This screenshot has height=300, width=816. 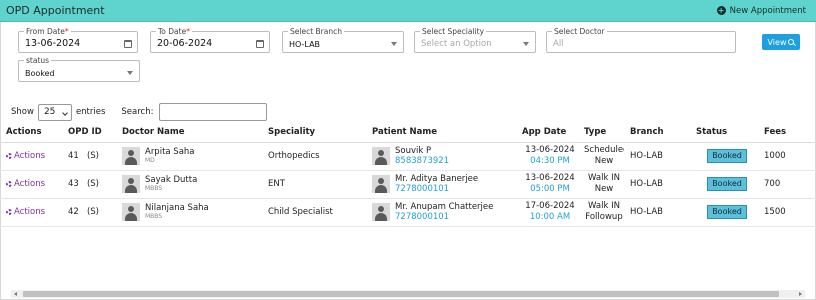 What do you see at coordinates (601, 132) in the screenshot?
I see `col-type: Type` at bounding box center [601, 132].